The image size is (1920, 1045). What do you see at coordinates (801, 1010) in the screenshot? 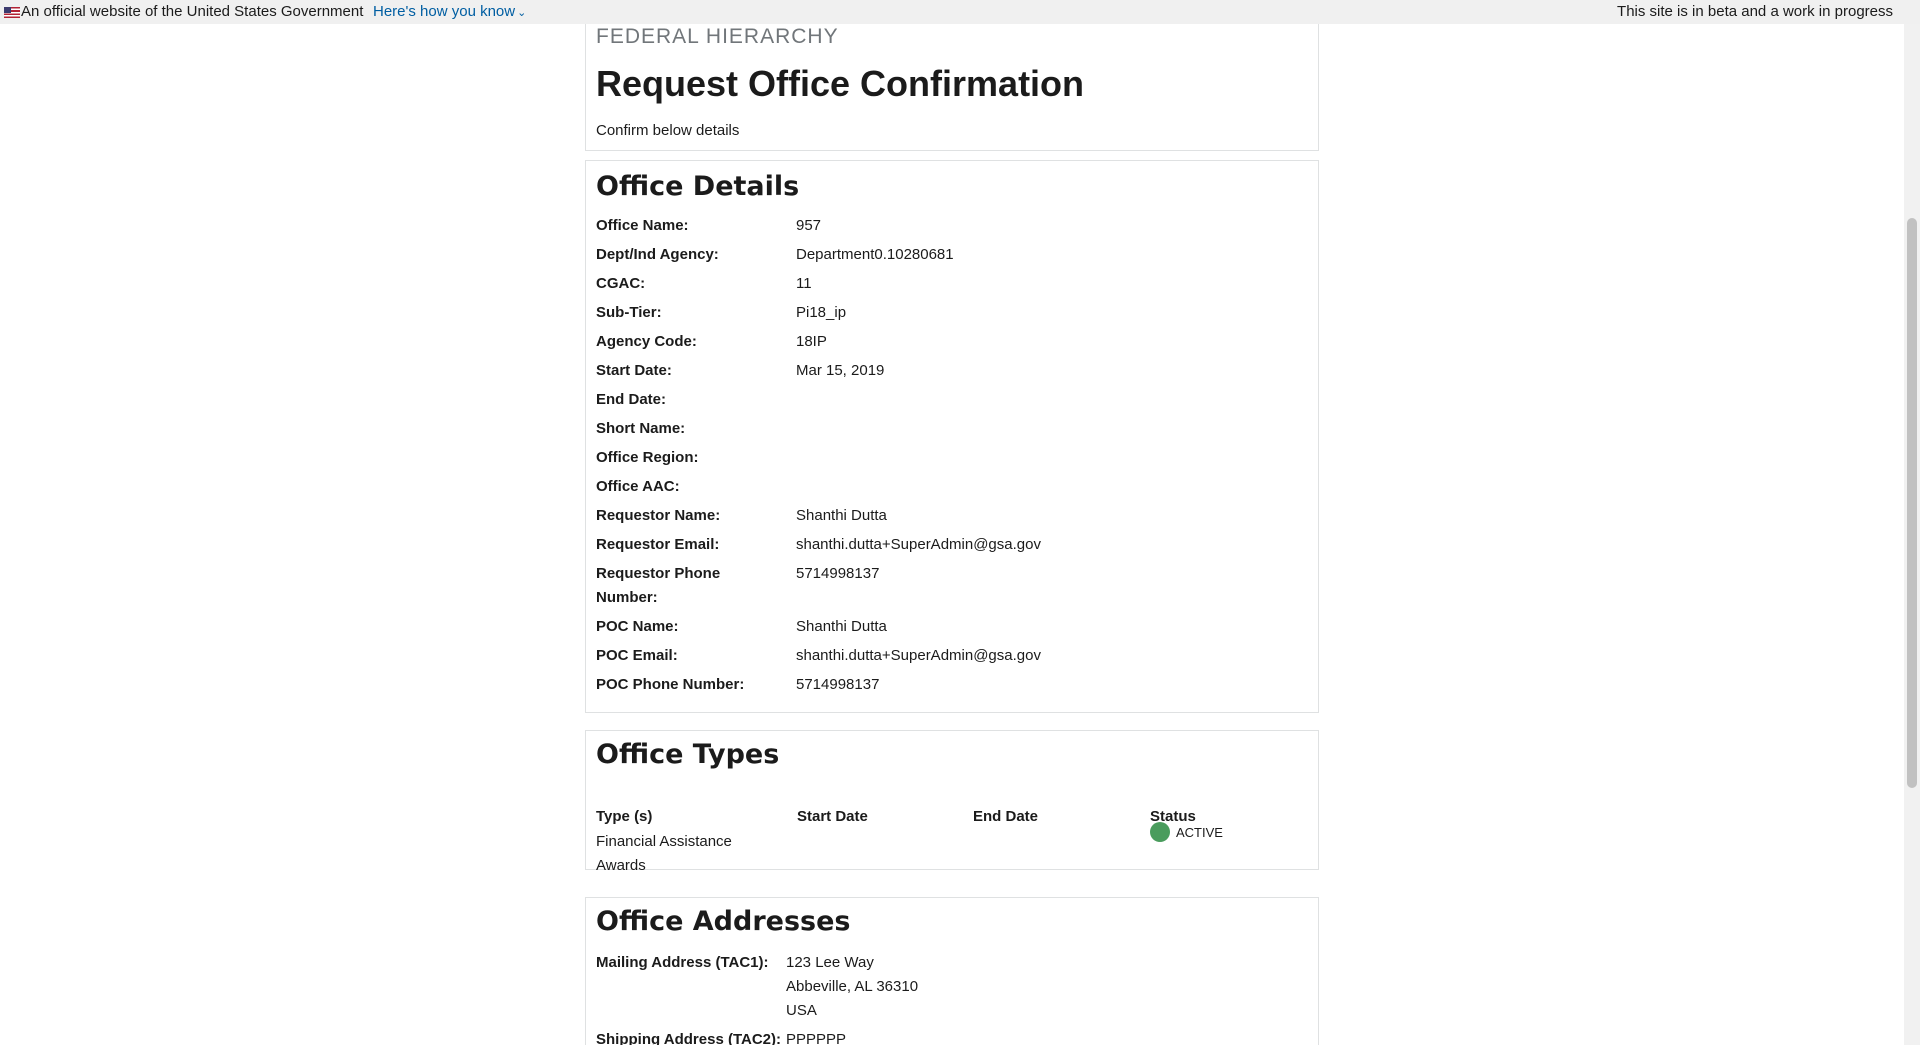
I see `mailing-address-line3: USA` at bounding box center [801, 1010].